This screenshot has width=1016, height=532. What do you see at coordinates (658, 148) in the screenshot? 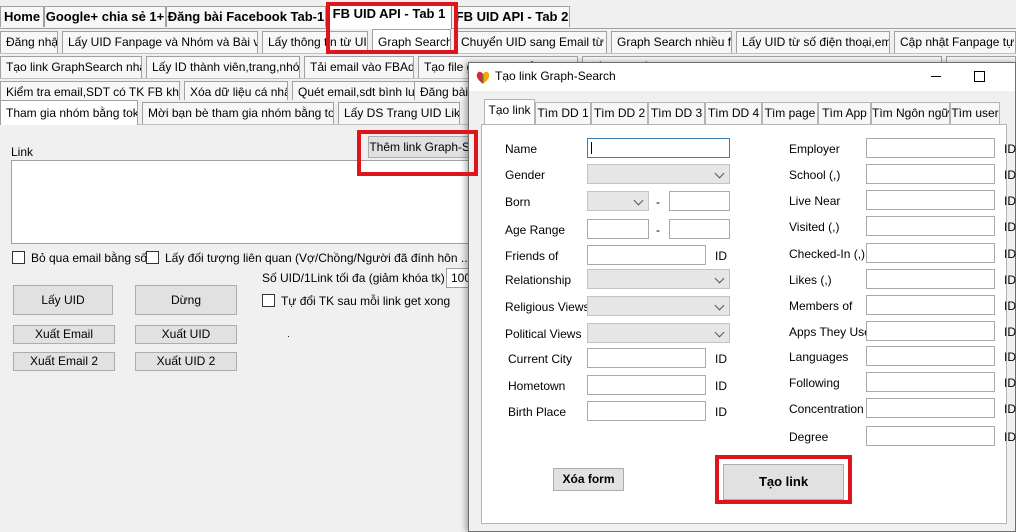
I see `name-input` at bounding box center [658, 148].